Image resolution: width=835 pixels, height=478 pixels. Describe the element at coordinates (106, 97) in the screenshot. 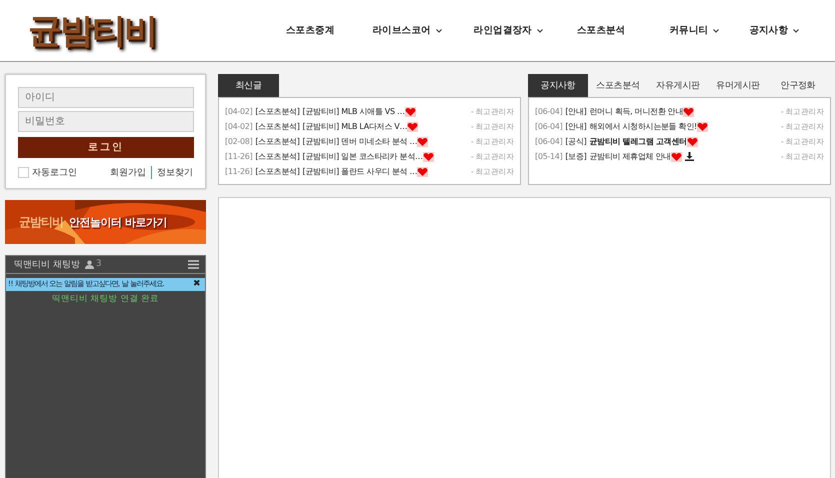

I see `username-field: 아이디` at that location.